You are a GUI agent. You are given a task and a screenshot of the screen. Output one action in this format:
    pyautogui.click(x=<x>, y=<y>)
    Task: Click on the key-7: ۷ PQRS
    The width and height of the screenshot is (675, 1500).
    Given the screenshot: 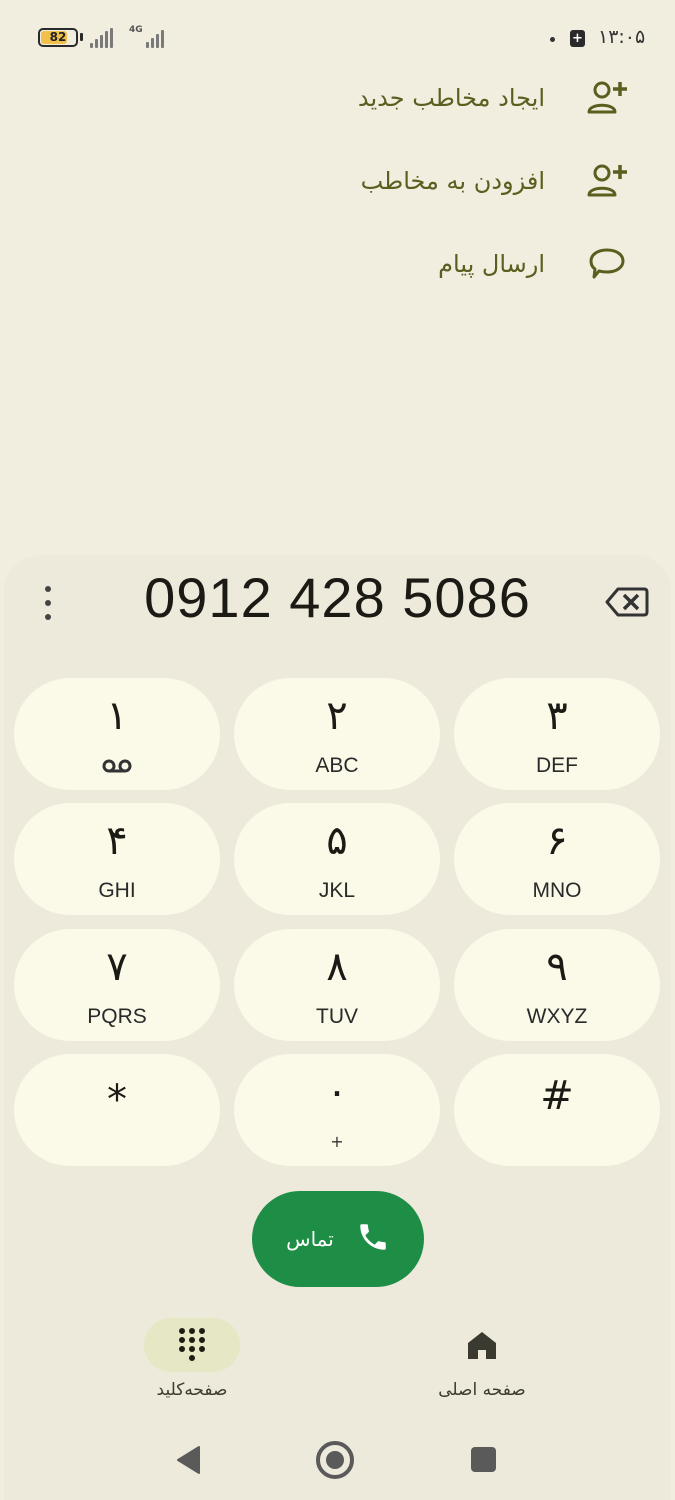 What is the action you would take?
    pyautogui.click(x=117, y=985)
    